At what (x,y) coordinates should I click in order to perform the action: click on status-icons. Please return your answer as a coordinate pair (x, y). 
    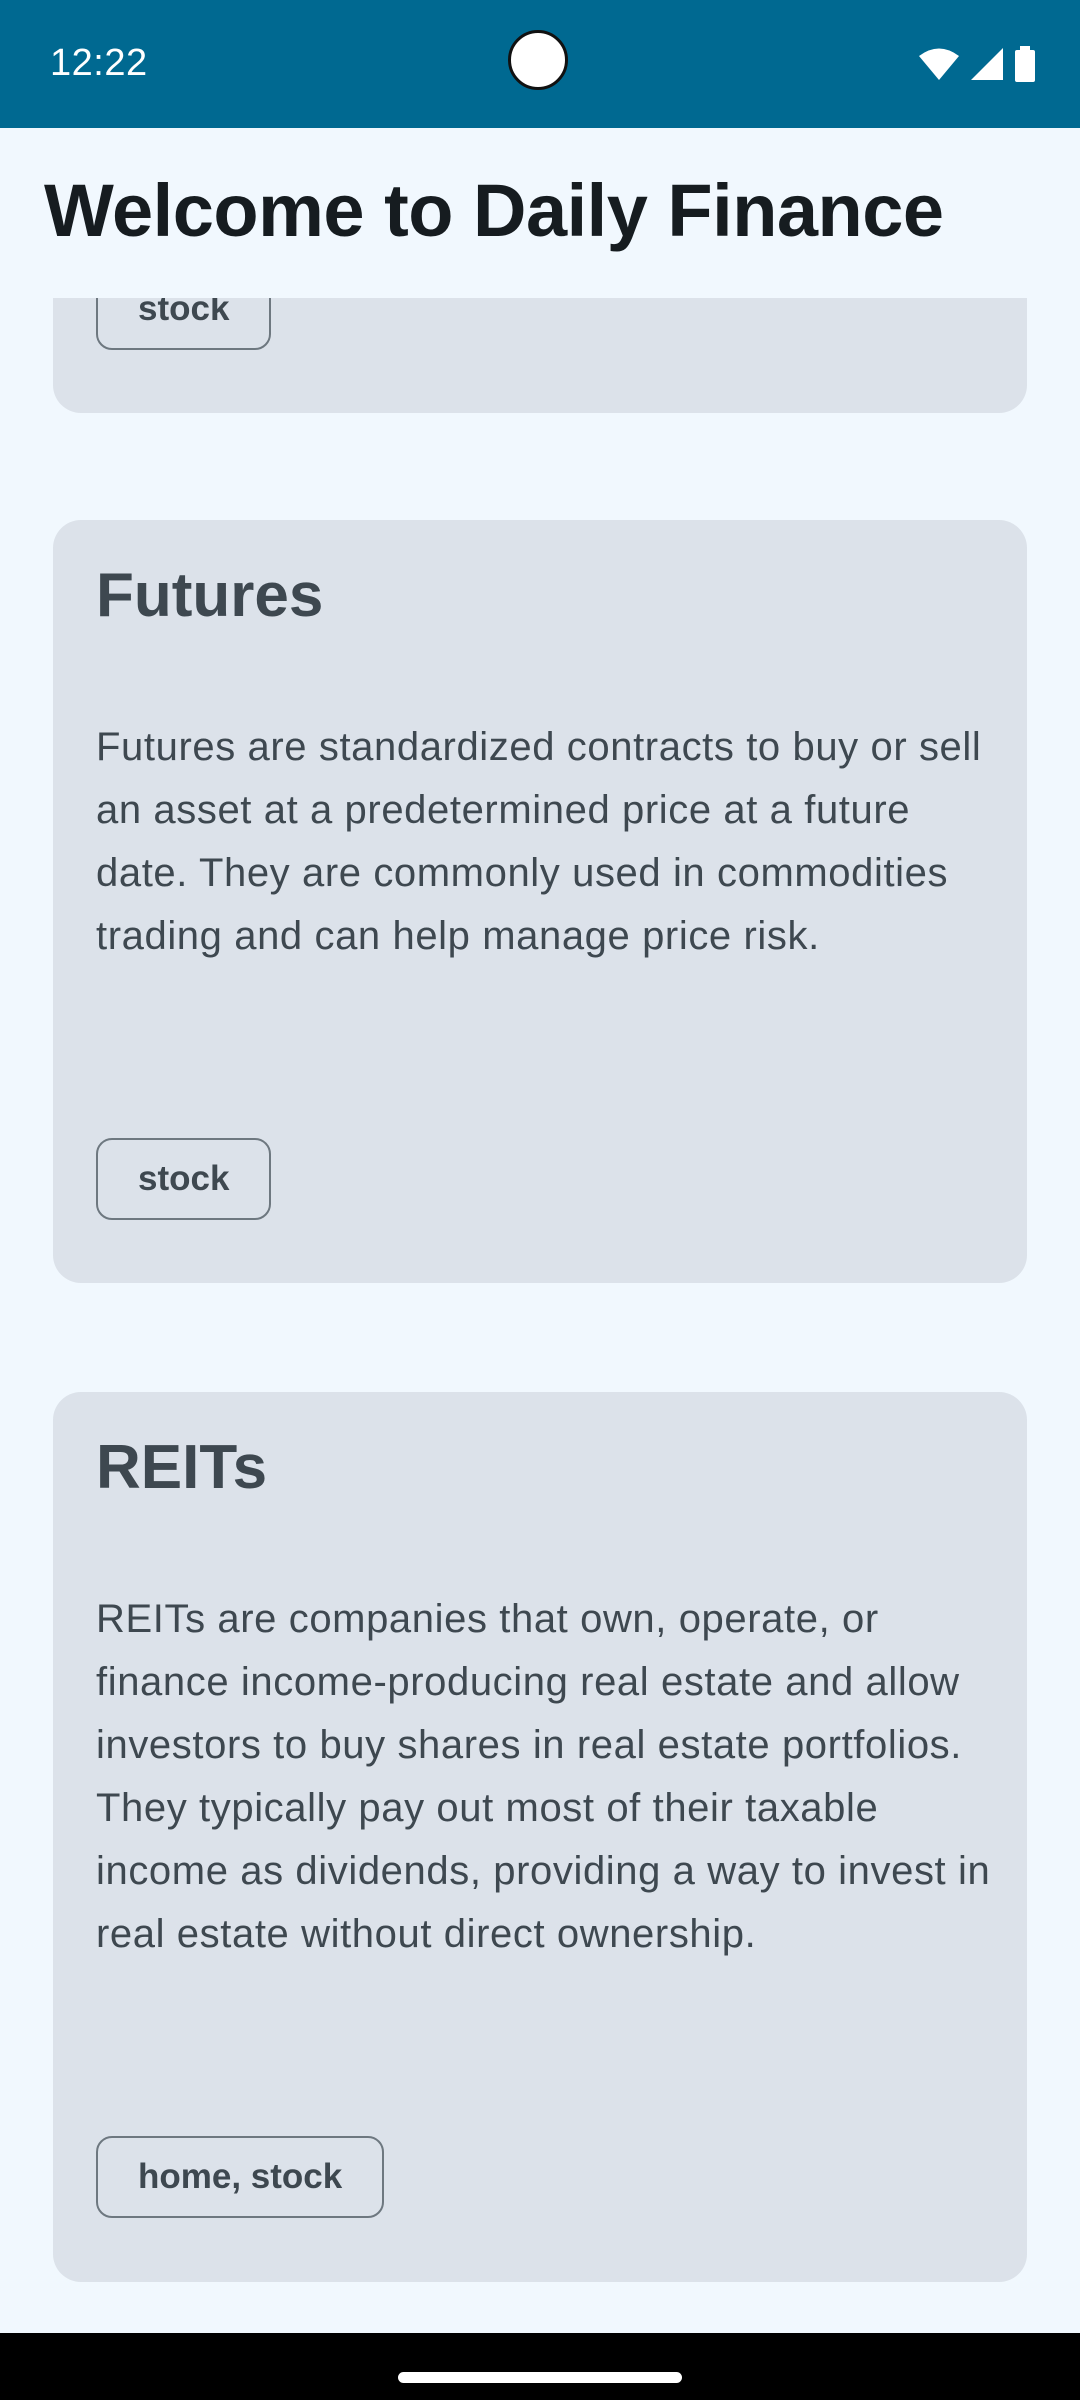
    Looking at the image, I should click on (977, 64).